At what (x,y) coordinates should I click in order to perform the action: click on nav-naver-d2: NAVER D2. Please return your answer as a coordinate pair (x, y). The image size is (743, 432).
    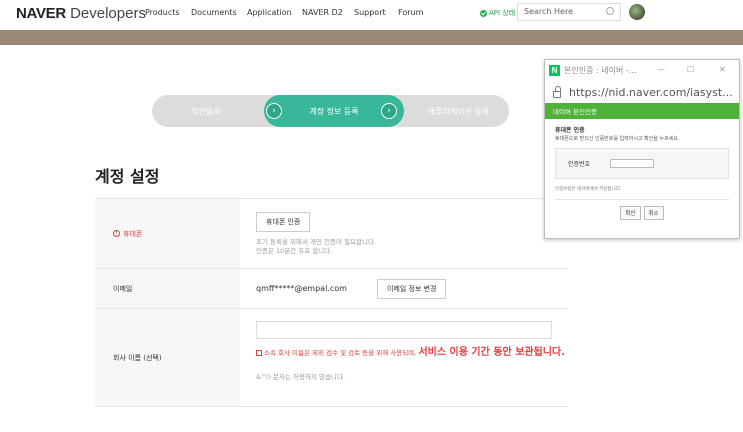
    Looking at the image, I should click on (322, 12).